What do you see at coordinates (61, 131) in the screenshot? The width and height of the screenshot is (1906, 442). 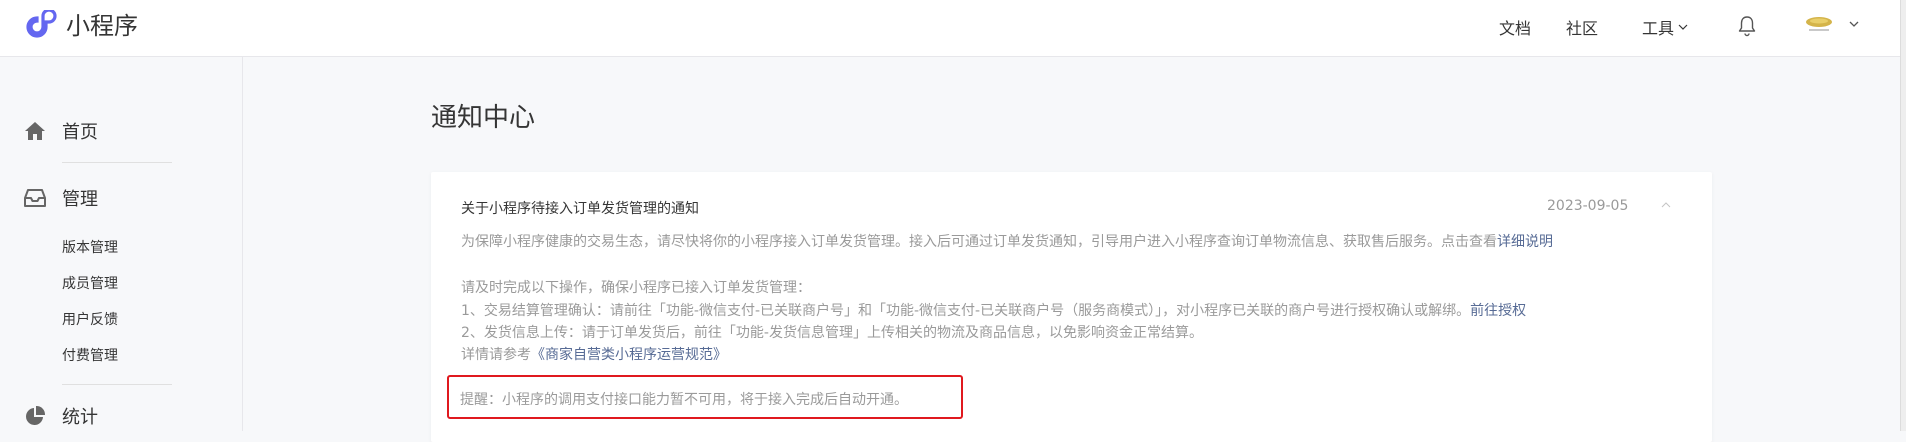 I see `sidebar-item-home: 首页` at bounding box center [61, 131].